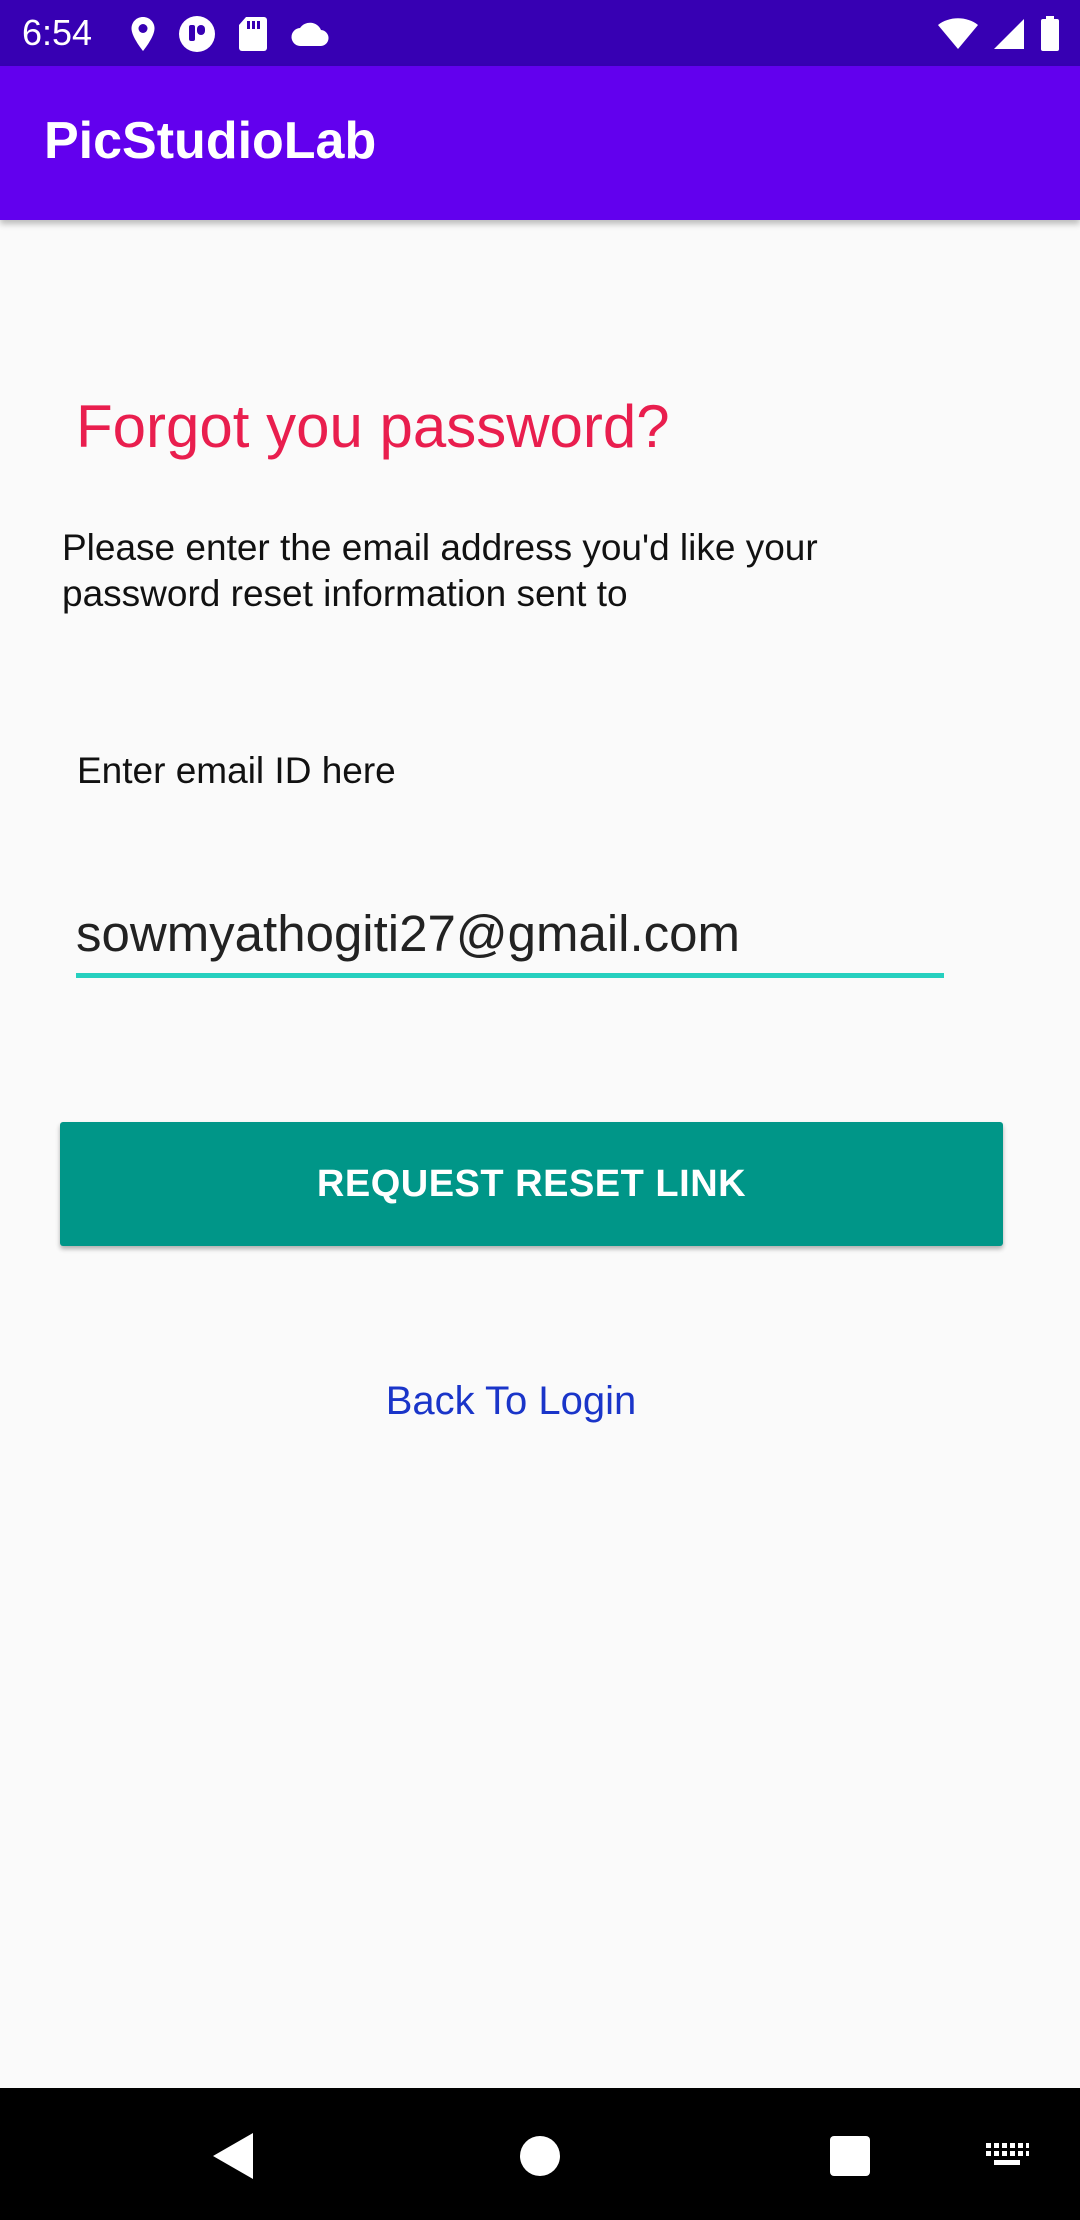  I want to click on navigation-bar, so click(540, 2154).